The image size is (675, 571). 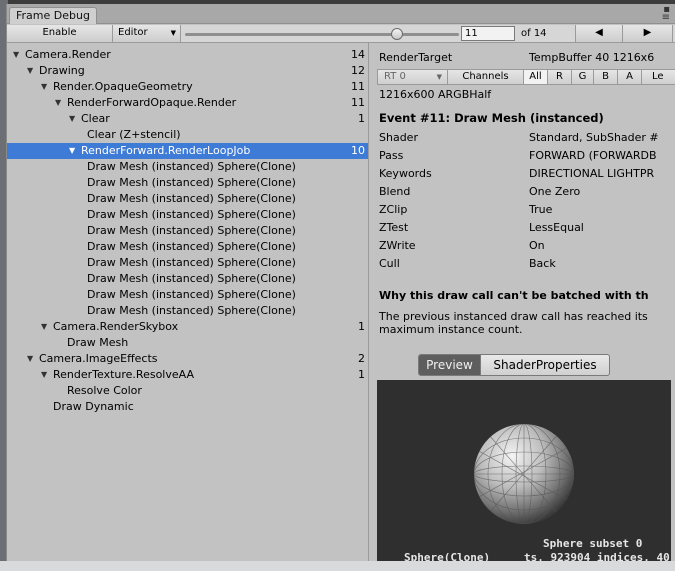 I want to click on tree-row-selected: ▼ RenderForward.RenderLoopJob 10, so click(x=187, y=151).